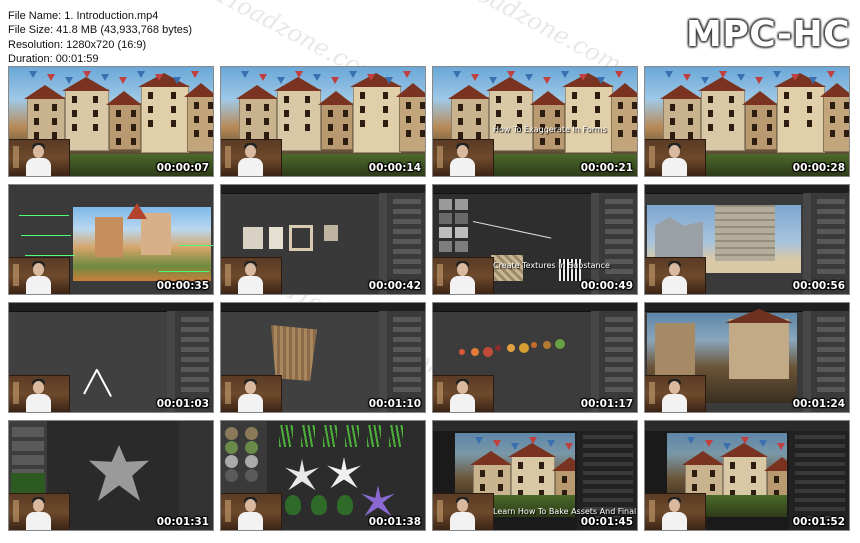 The height and width of the screenshot is (543, 860). Describe the element at coordinates (77, 44) in the screenshot. I see `resolution-line: Resolution: 1280x720 (16:9)` at that location.